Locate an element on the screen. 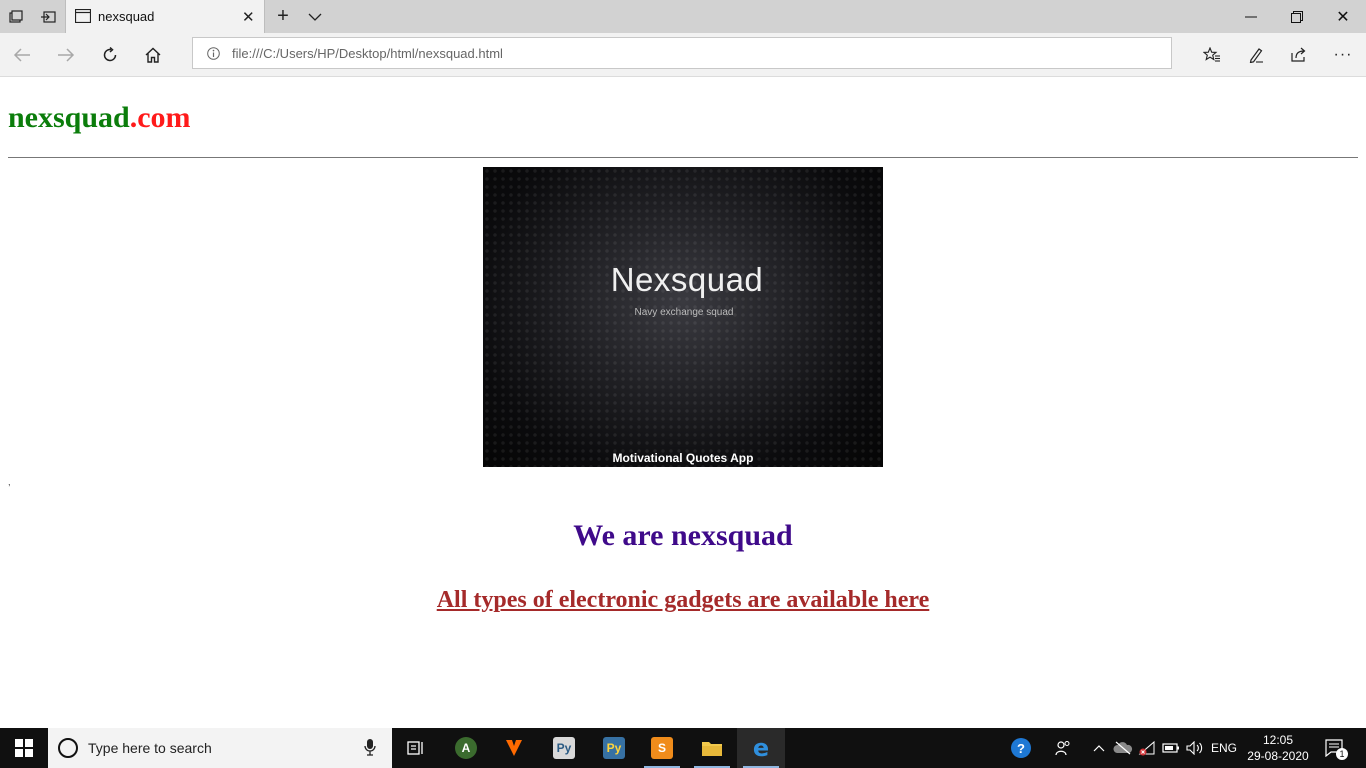 This screenshot has height=768, width=1366. page-icon is located at coordinates (83, 18).